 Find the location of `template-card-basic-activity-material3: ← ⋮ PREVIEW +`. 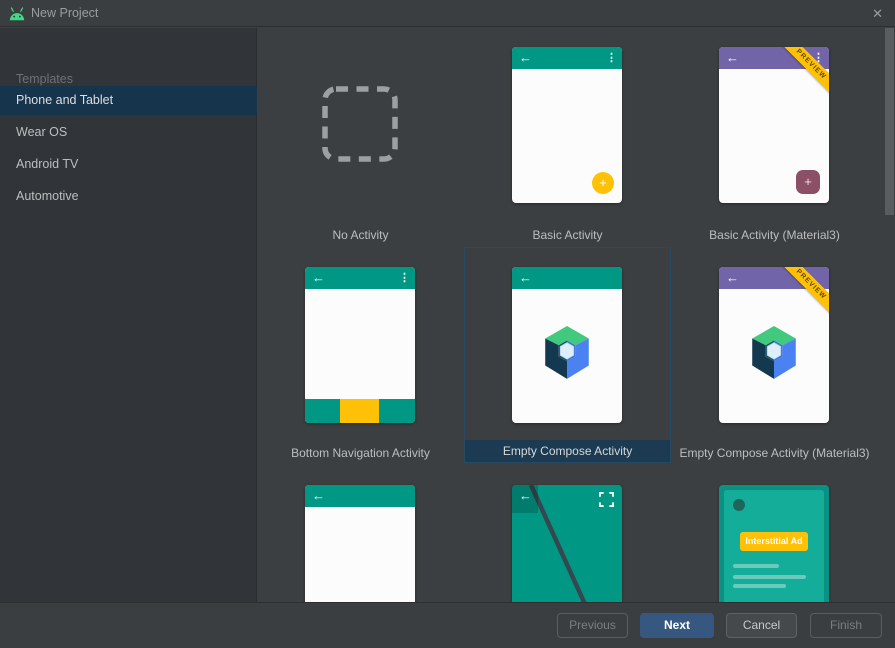

template-card-basic-activity-material3: ← ⋮ PREVIEW + is located at coordinates (774, 125).